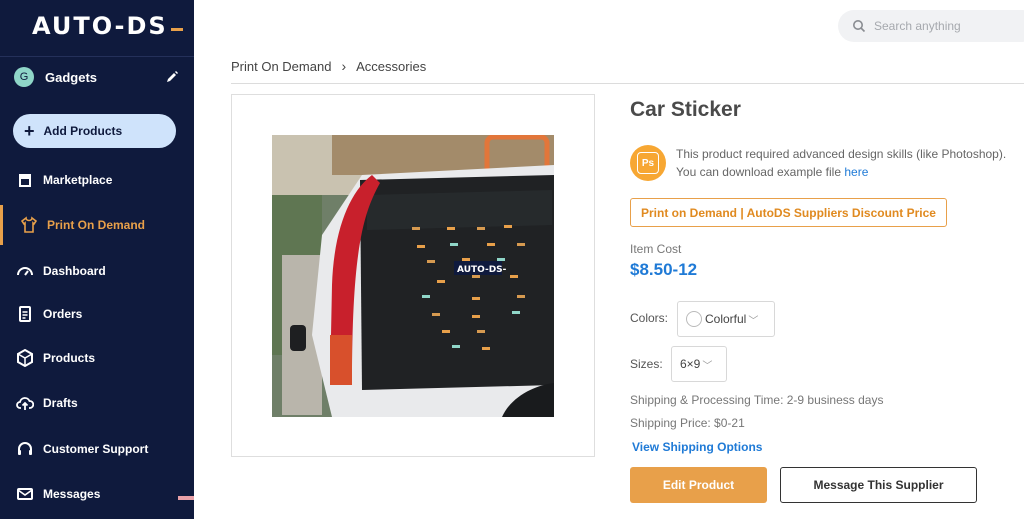  Describe the element at coordinates (878, 485) in the screenshot. I see `message-supplier-button: Message This Supplier` at that location.